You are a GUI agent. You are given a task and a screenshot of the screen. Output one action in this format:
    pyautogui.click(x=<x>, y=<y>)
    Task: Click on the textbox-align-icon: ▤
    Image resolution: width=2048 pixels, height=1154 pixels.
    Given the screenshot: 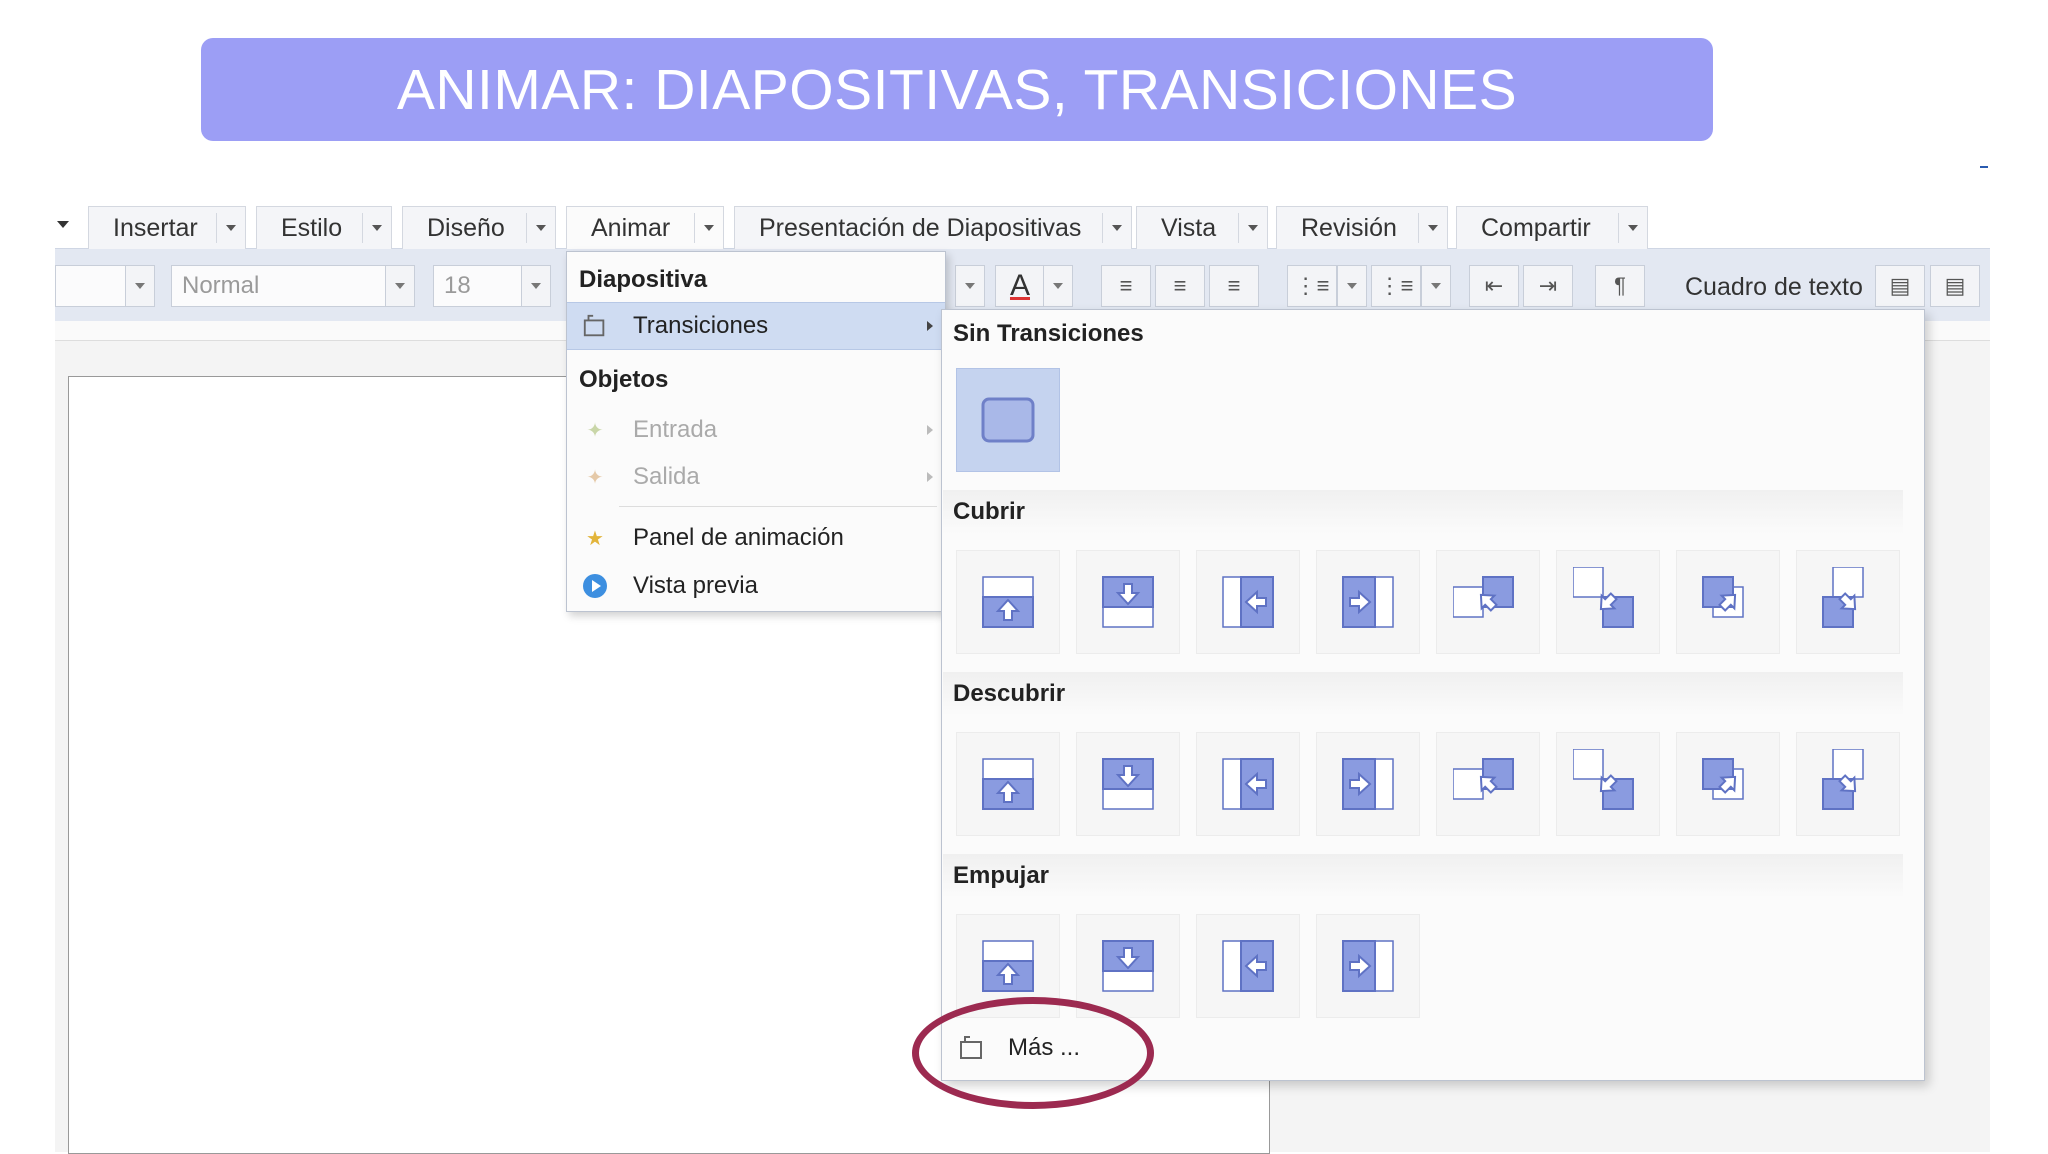 What is the action you would take?
    pyautogui.click(x=1900, y=286)
    